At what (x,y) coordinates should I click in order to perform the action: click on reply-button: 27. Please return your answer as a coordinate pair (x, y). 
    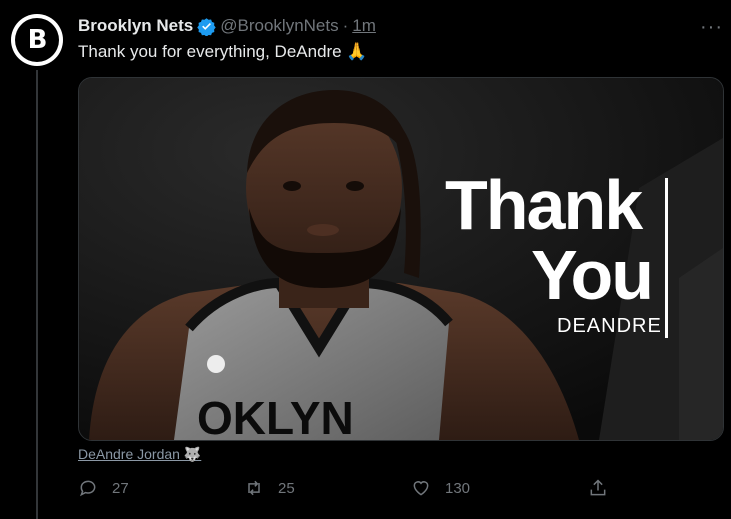
    Looking at the image, I should click on (103, 488).